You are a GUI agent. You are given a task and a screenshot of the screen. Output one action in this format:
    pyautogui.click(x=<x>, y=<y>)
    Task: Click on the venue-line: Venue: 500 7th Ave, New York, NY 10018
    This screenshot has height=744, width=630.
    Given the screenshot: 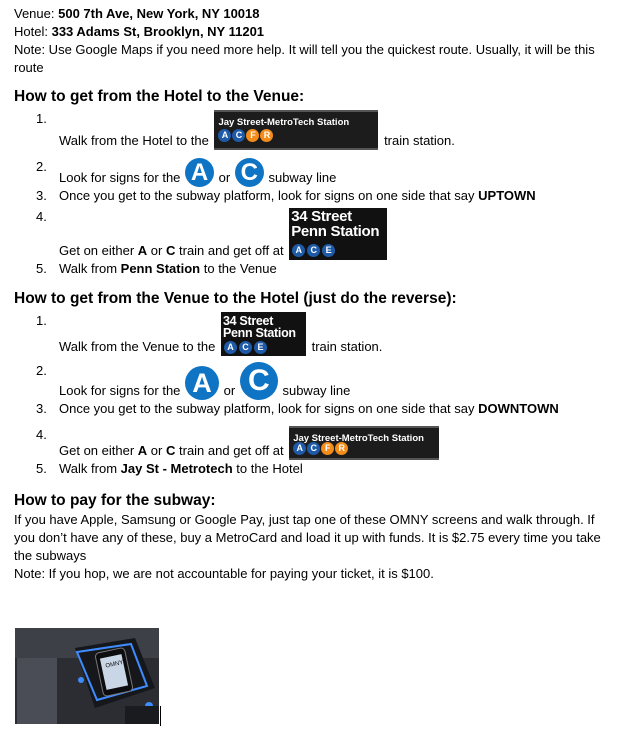 What is the action you would take?
    pyautogui.click(x=314, y=14)
    